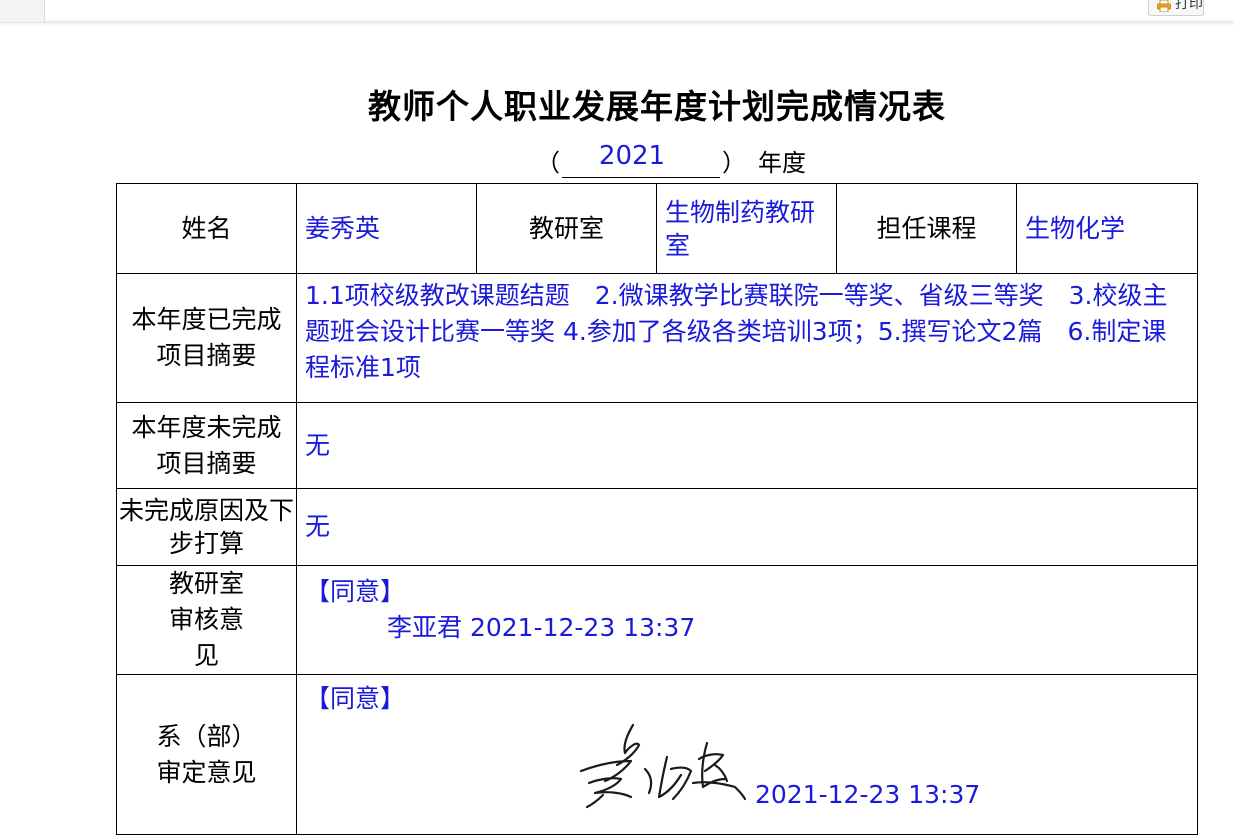 The width and height of the screenshot is (1234, 835). I want to click on browser-toolbar: 打印, so click(617, 11).